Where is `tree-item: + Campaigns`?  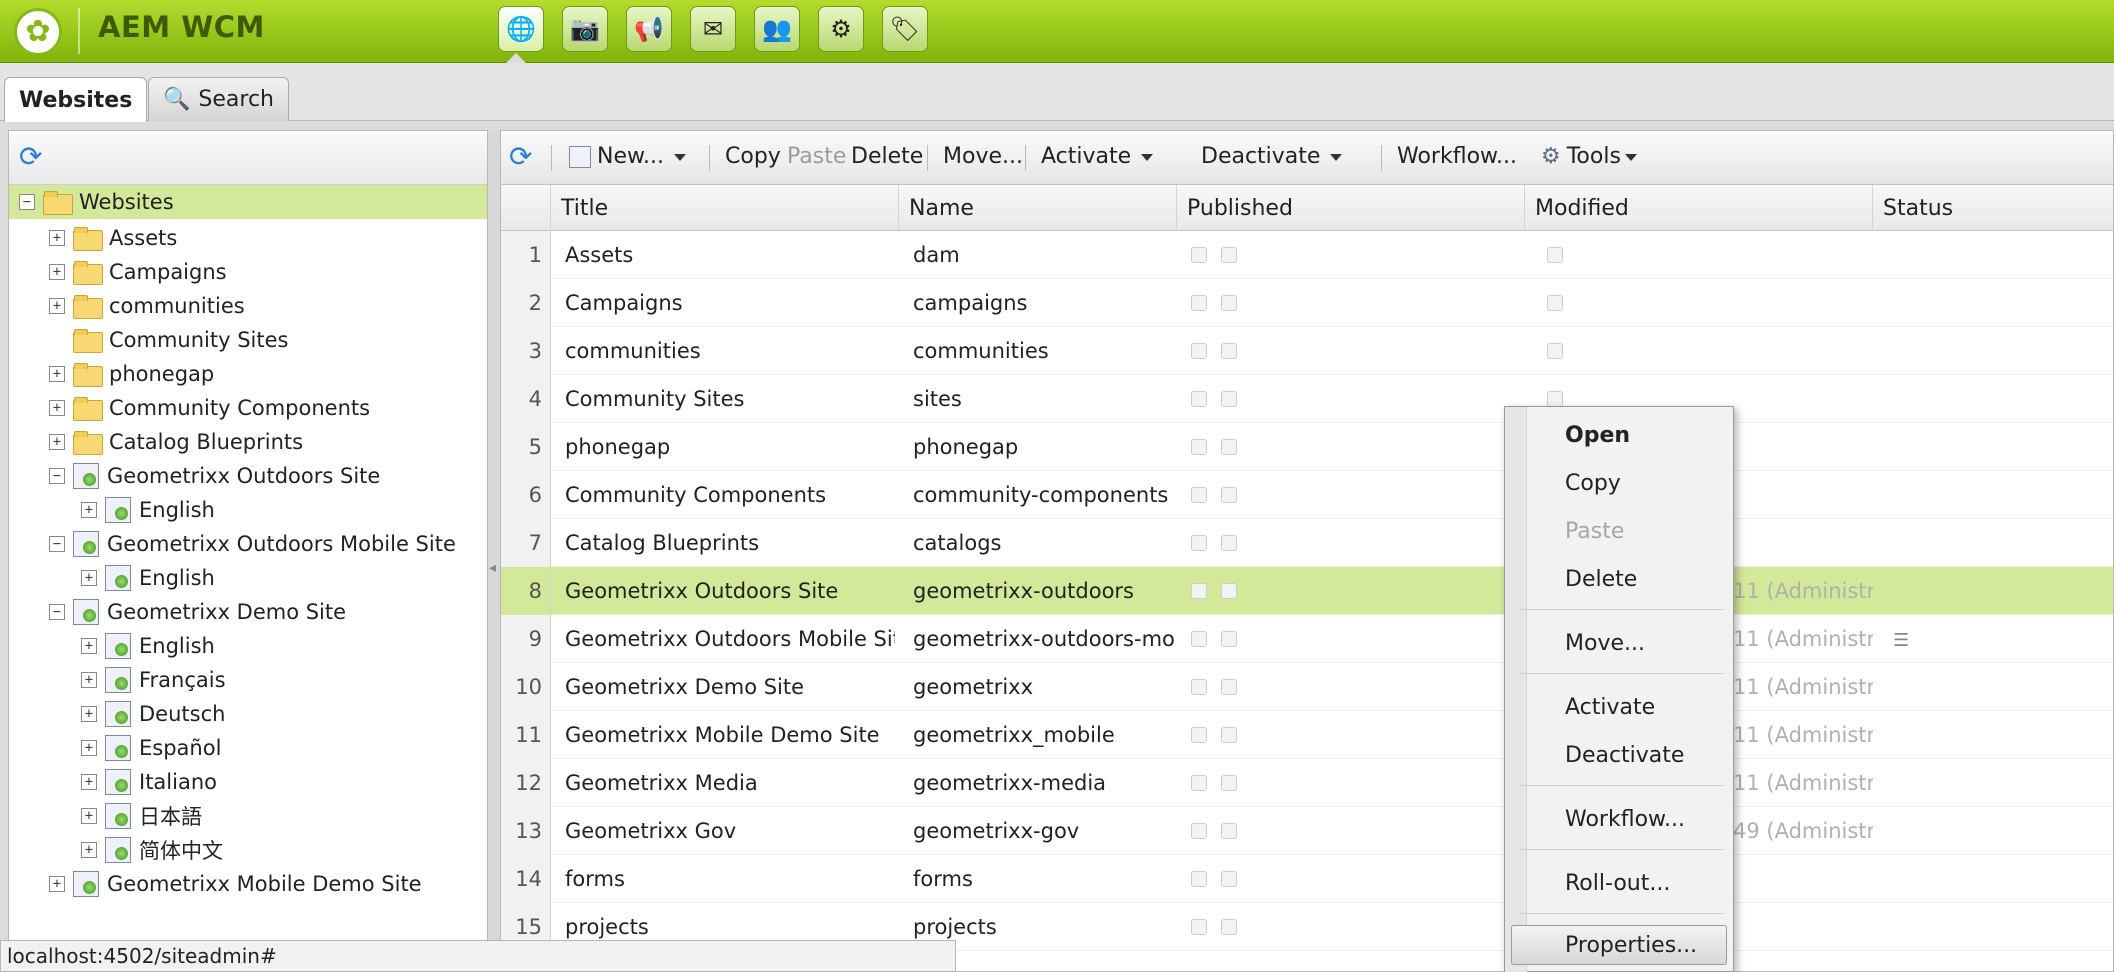
tree-item: + Campaigns is located at coordinates (138, 272).